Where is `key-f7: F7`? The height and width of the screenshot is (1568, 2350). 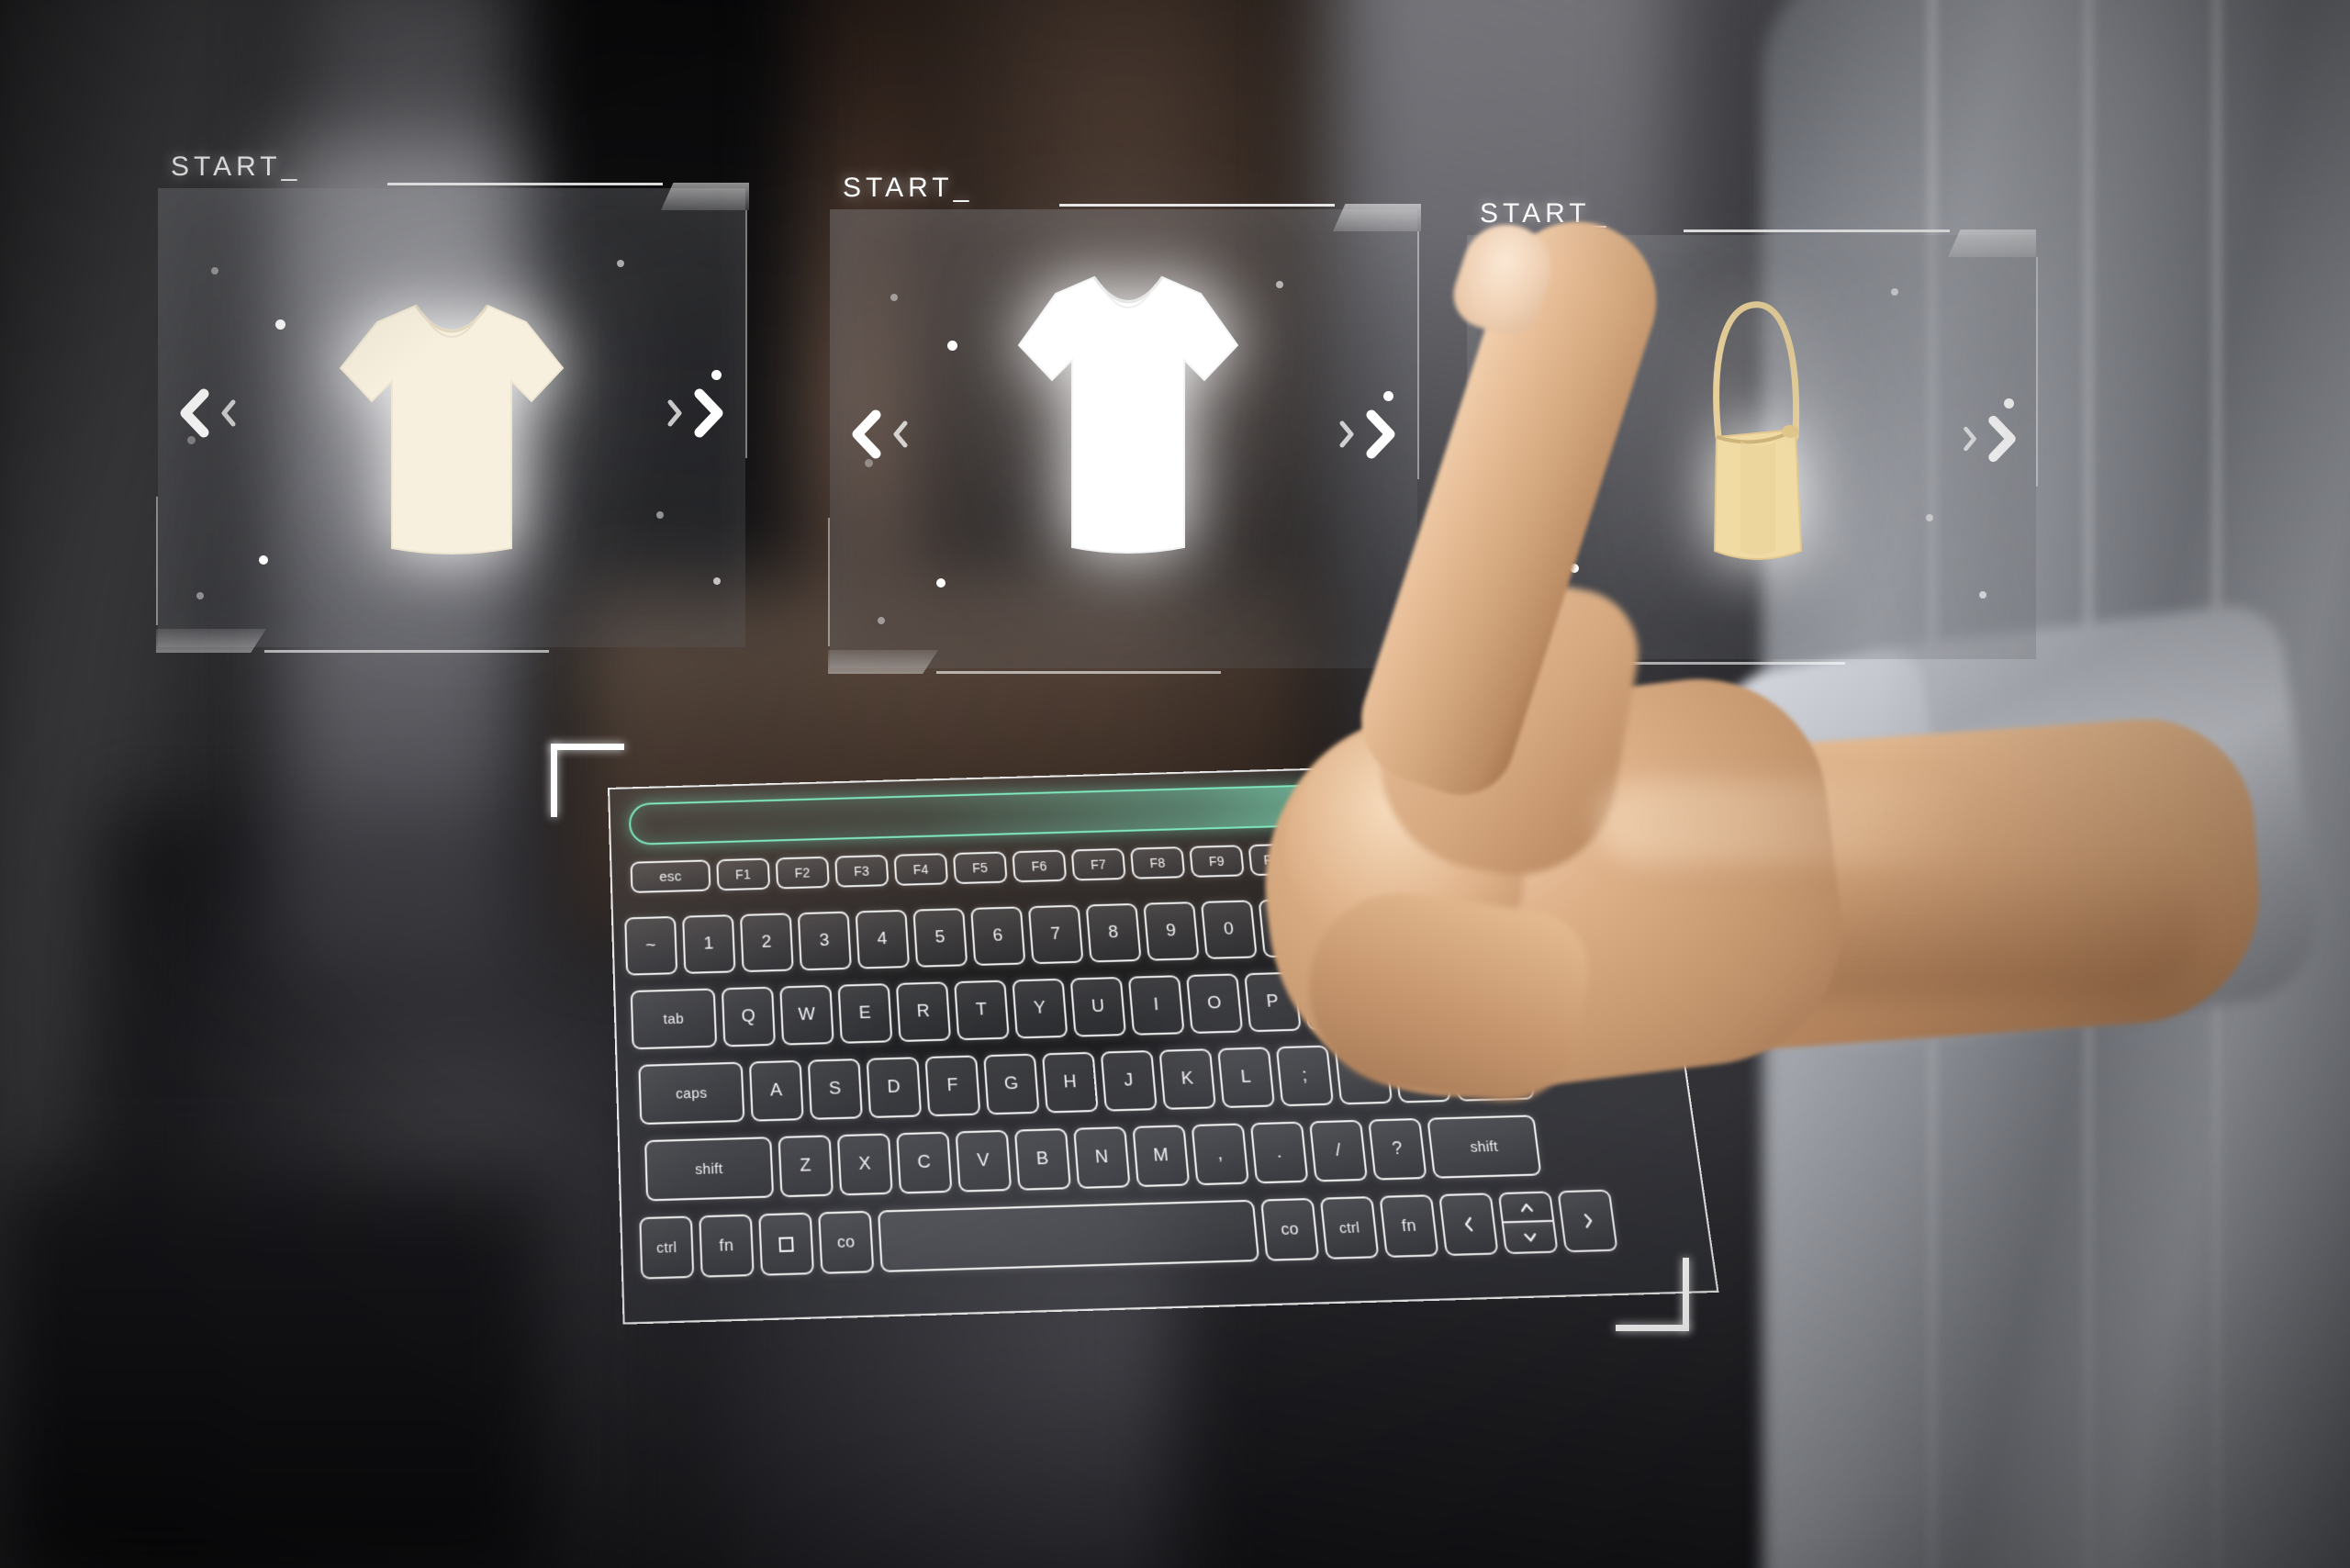
key-f7: F7 is located at coordinates (1098, 864).